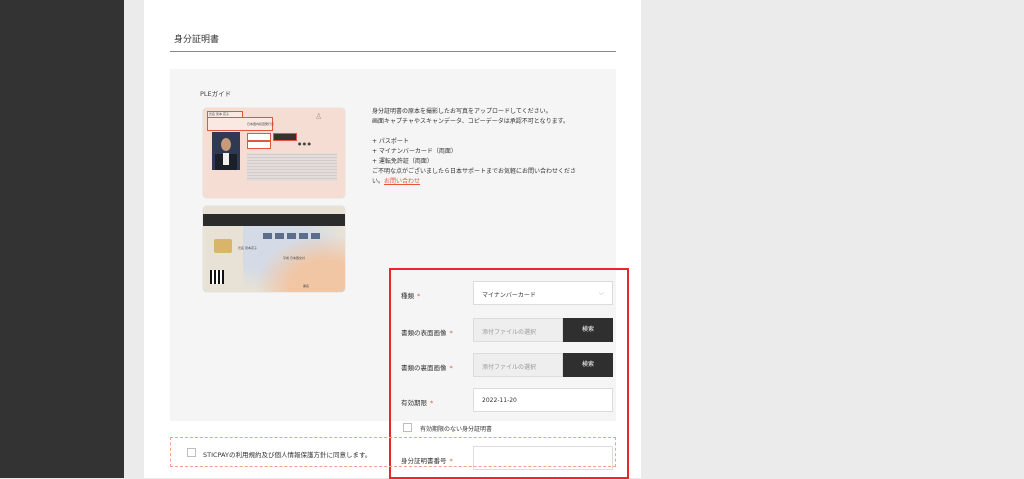 The height and width of the screenshot is (479, 1024). What do you see at coordinates (223, 246) in the screenshot?
I see `ic-chip-icon` at bounding box center [223, 246].